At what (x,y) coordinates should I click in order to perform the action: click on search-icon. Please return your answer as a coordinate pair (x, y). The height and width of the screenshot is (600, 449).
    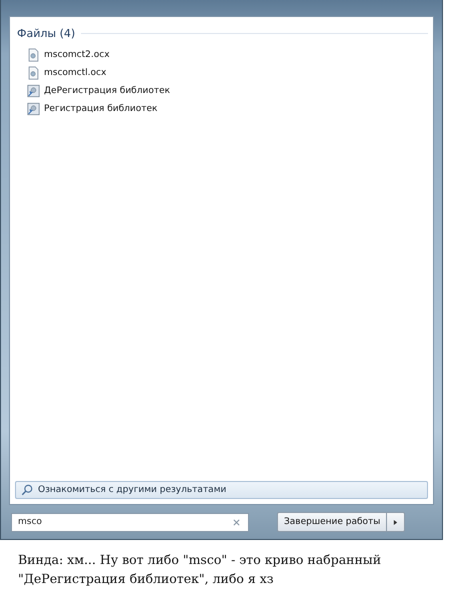
    Looking at the image, I should click on (27, 490).